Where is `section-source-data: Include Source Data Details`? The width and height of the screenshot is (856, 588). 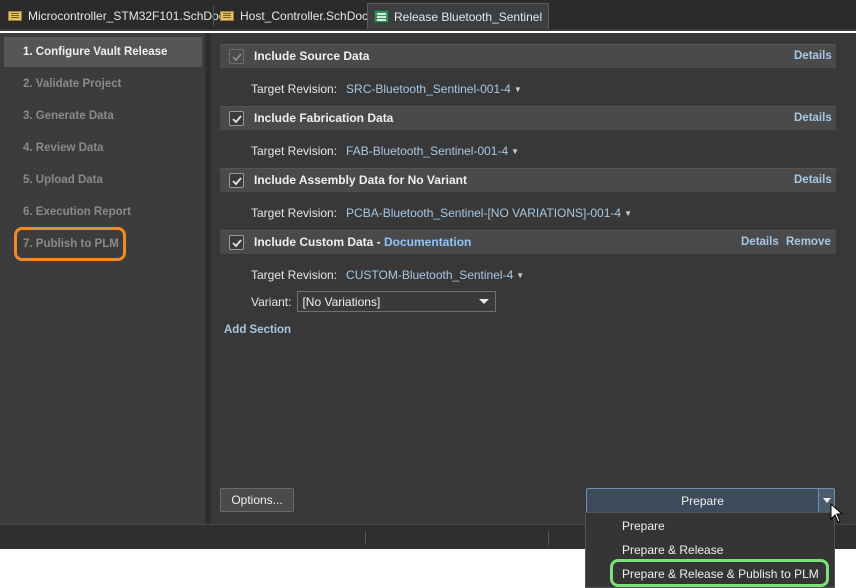 section-source-data: Include Source Data Details is located at coordinates (528, 56).